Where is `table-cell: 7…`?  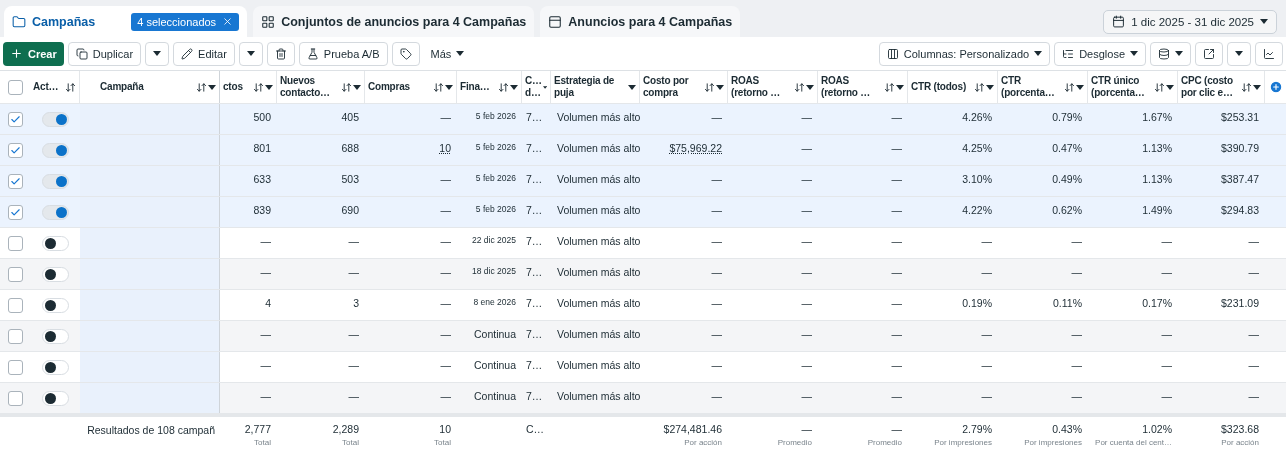
table-cell: 7… is located at coordinates (534, 303).